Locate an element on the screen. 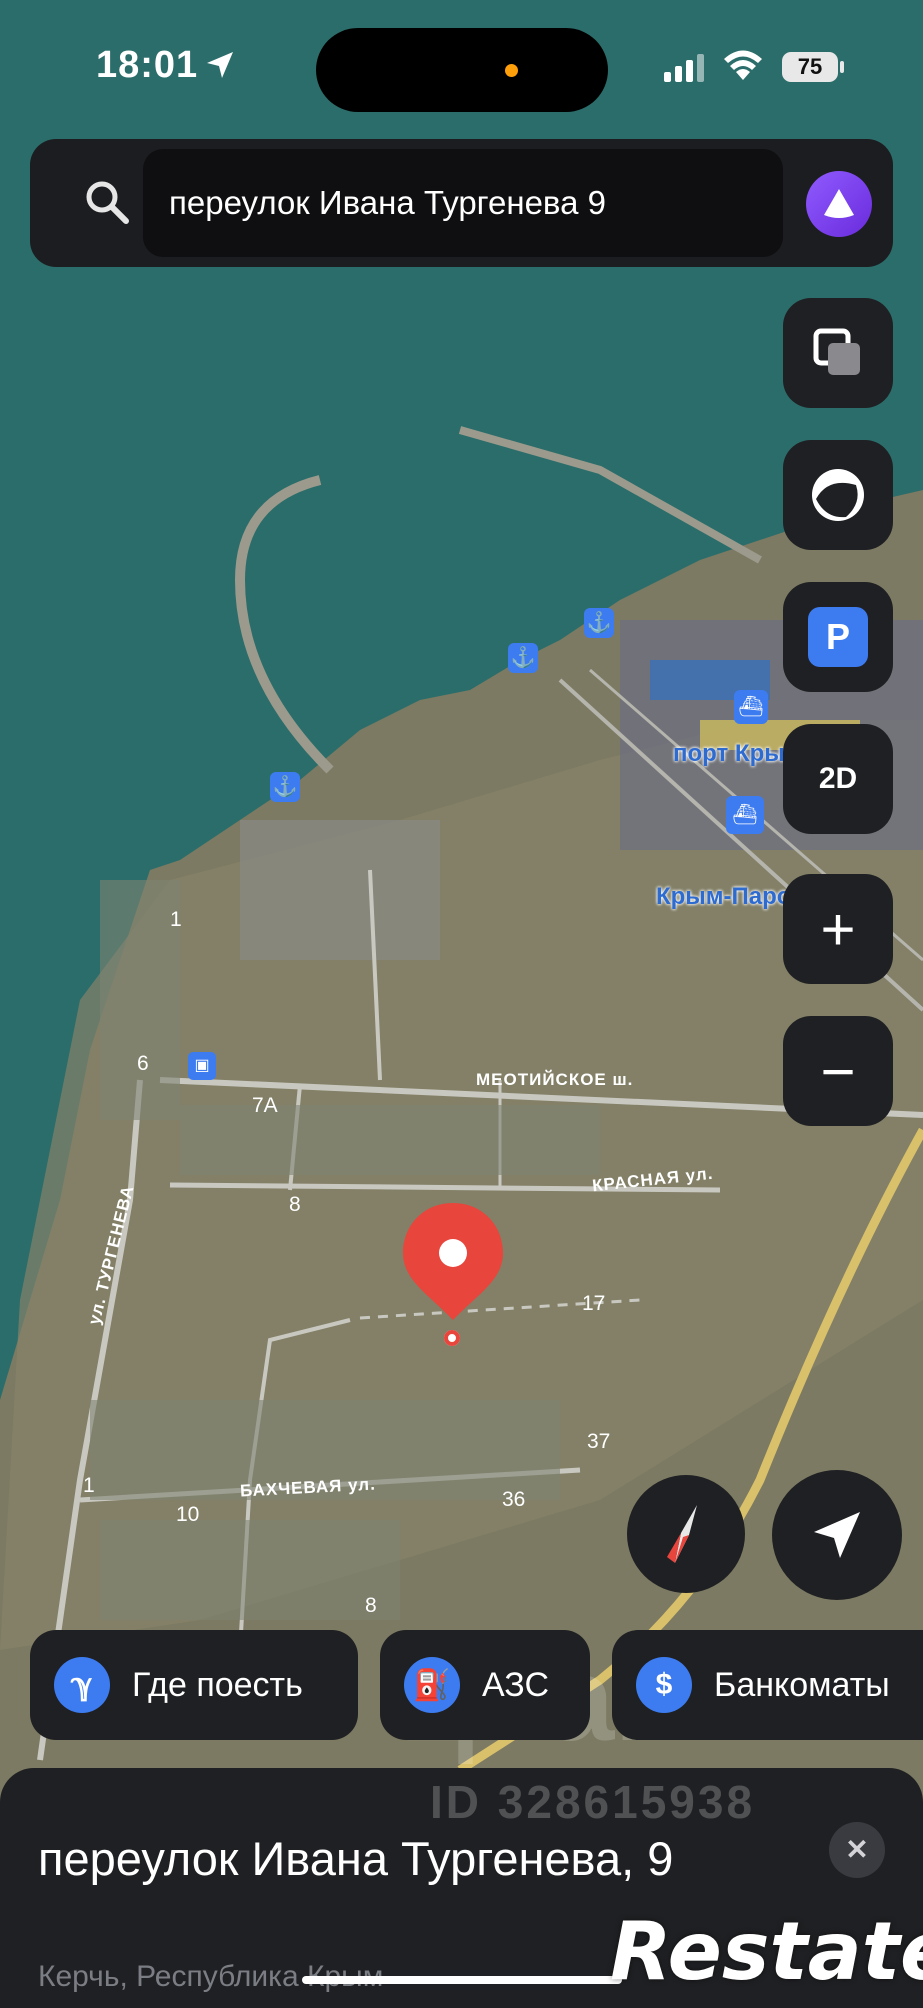  layers-button is located at coordinates (838, 353).